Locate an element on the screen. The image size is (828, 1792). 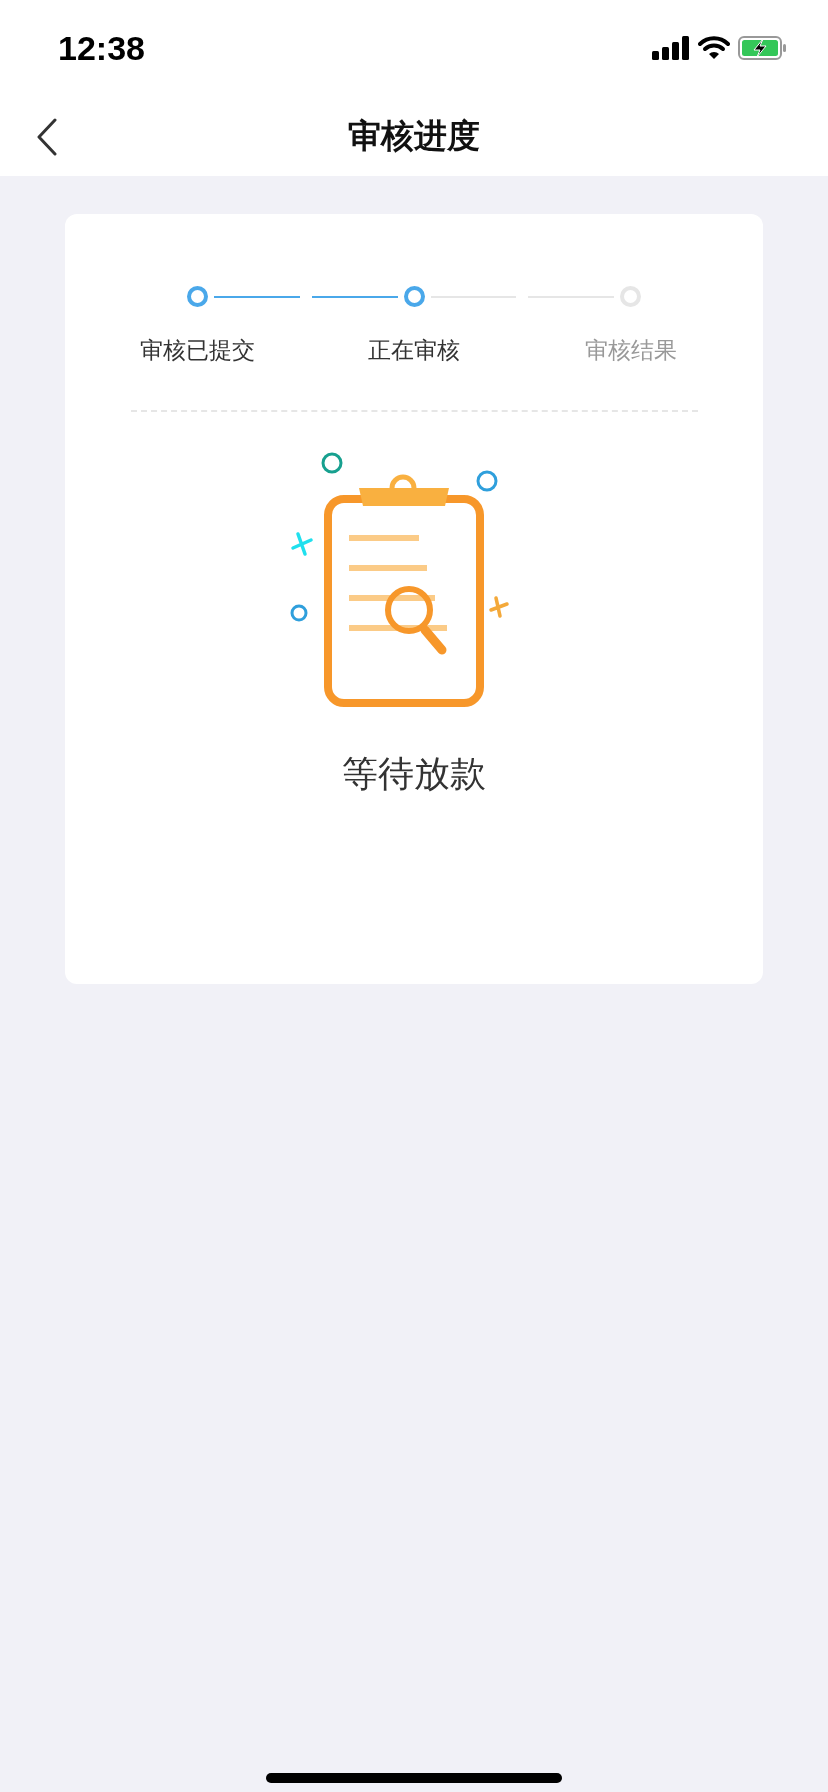
page-title: 审核进度 is located at coordinates (414, 135).